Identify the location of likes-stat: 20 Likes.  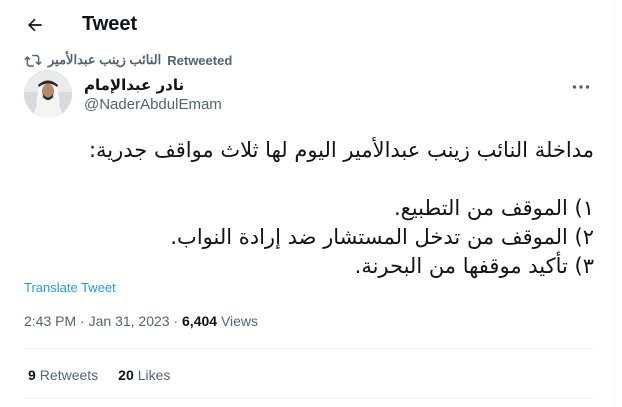
(144, 375).